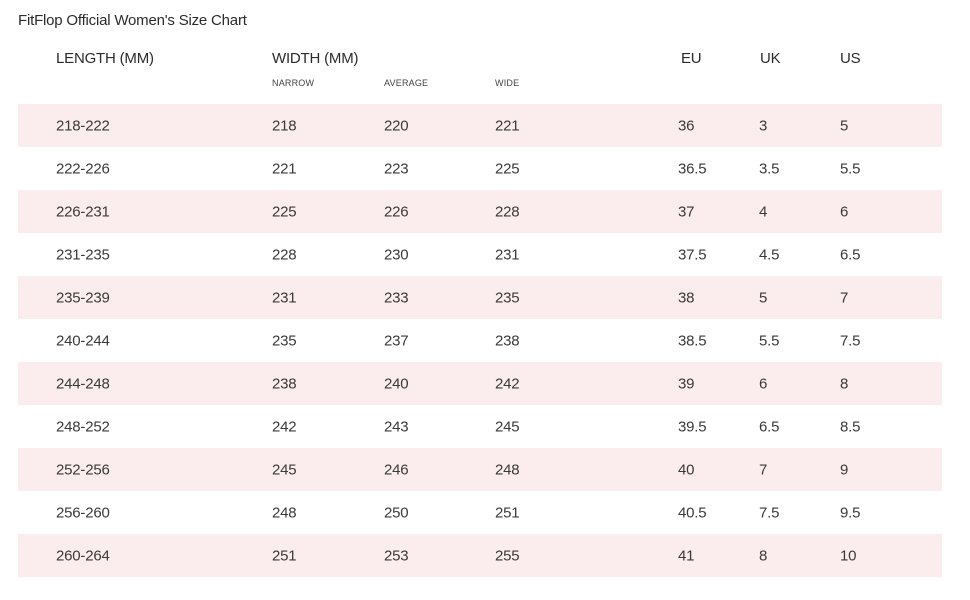 The width and height of the screenshot is (970, 600). Describe the element at coordinates (763, 555) in the screenshot. I see `cell-uk: 8` at that location.